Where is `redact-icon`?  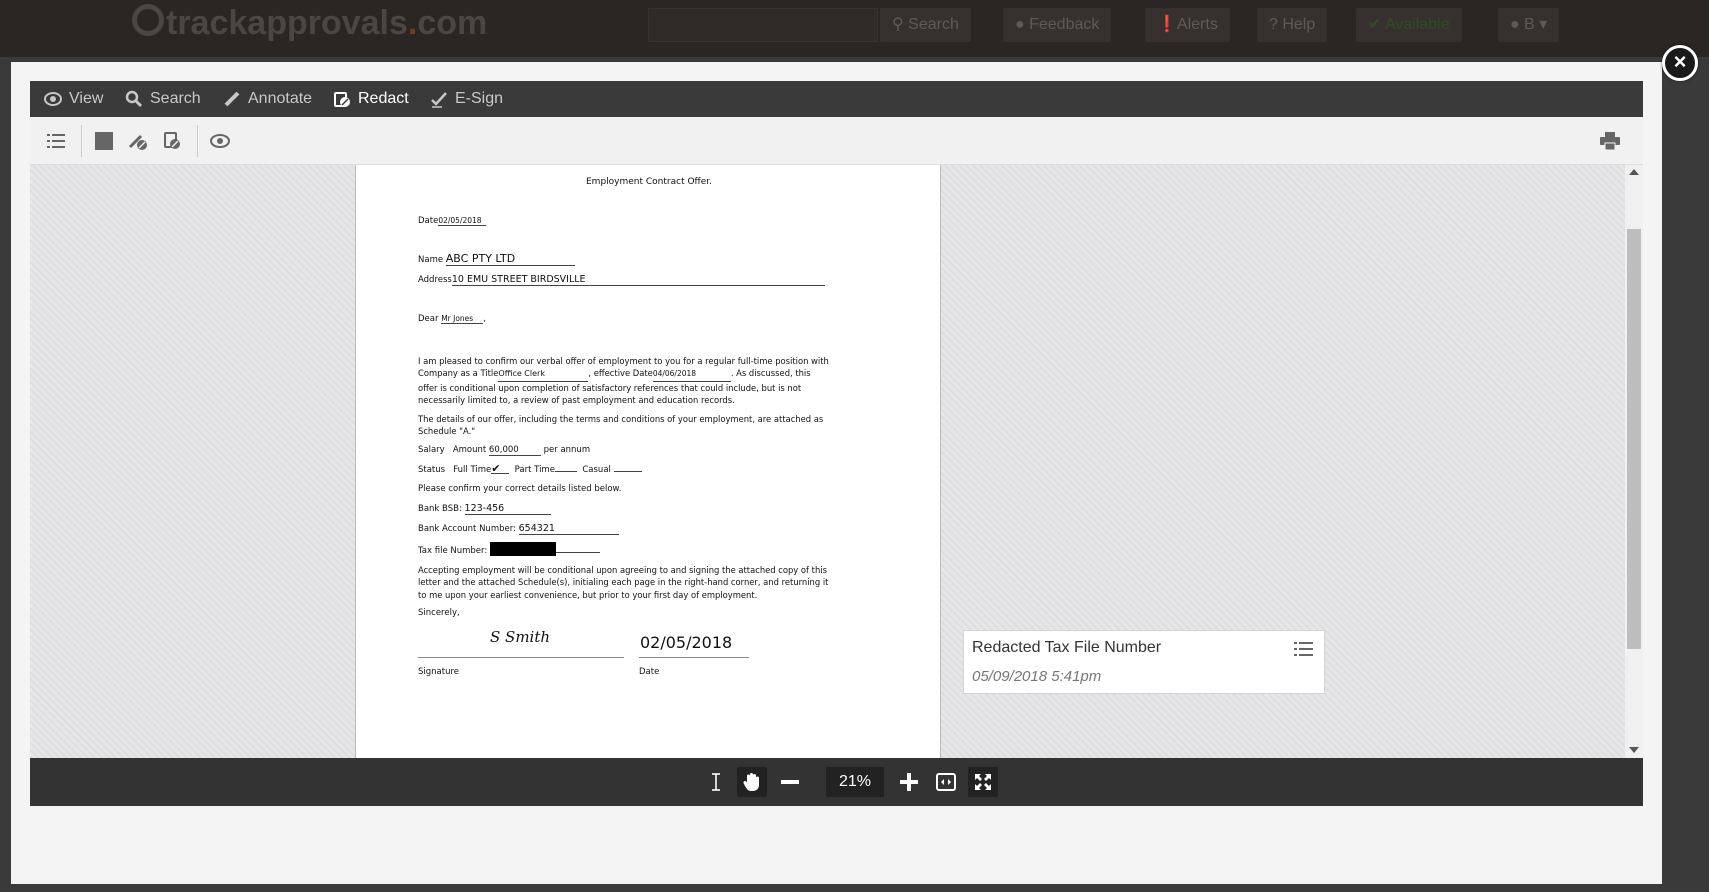 redact-icon is located at coordinates (342, 99).